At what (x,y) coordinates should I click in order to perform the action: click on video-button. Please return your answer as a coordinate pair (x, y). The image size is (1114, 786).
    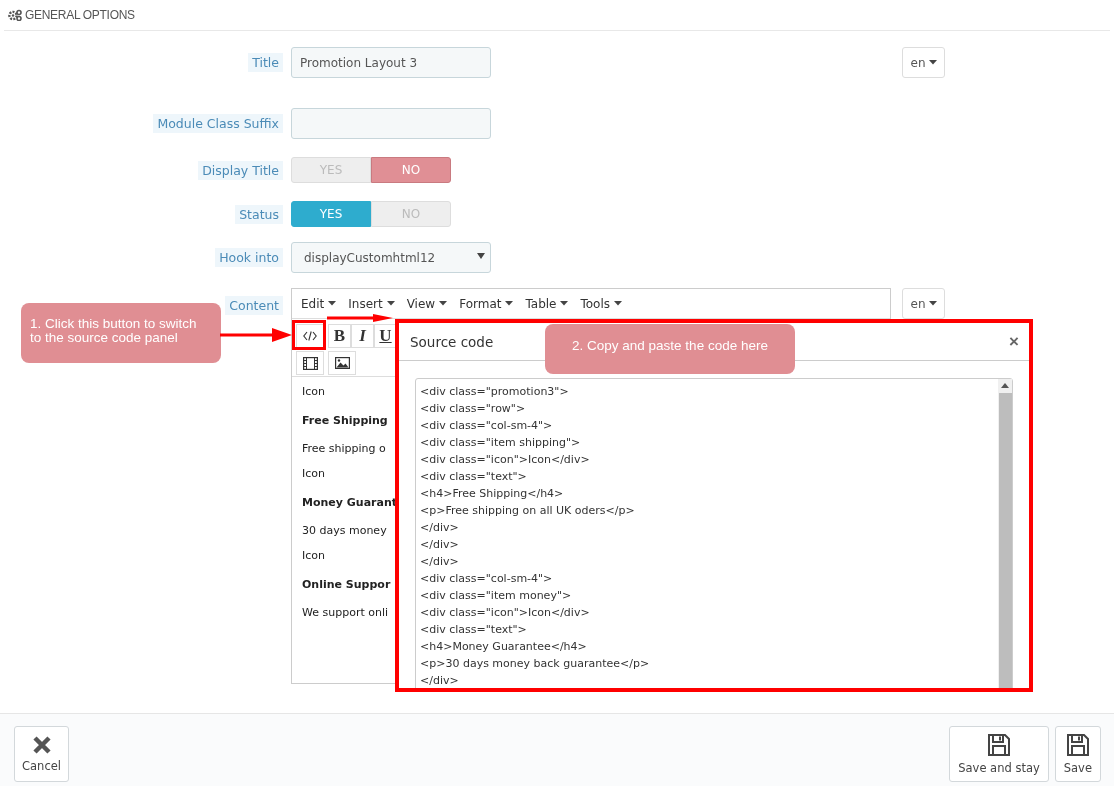
    Looking at the image, I should click on (310, 363).